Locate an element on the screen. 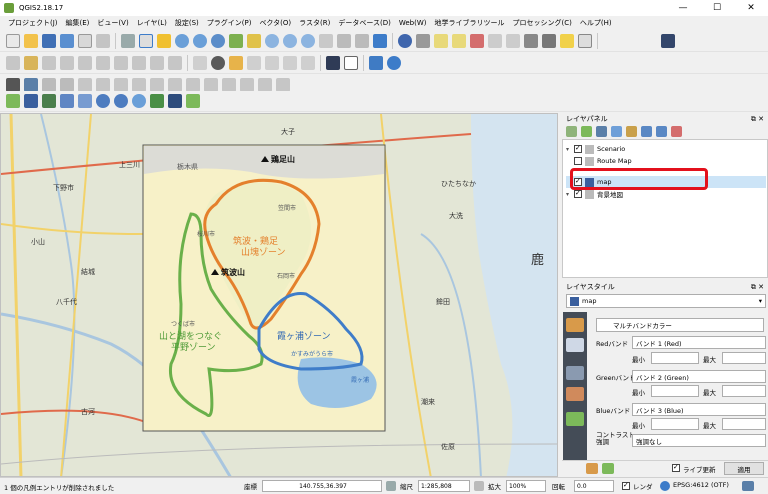 The image size is (768, 494). run-action-icon is located at coordinates (423, 40).